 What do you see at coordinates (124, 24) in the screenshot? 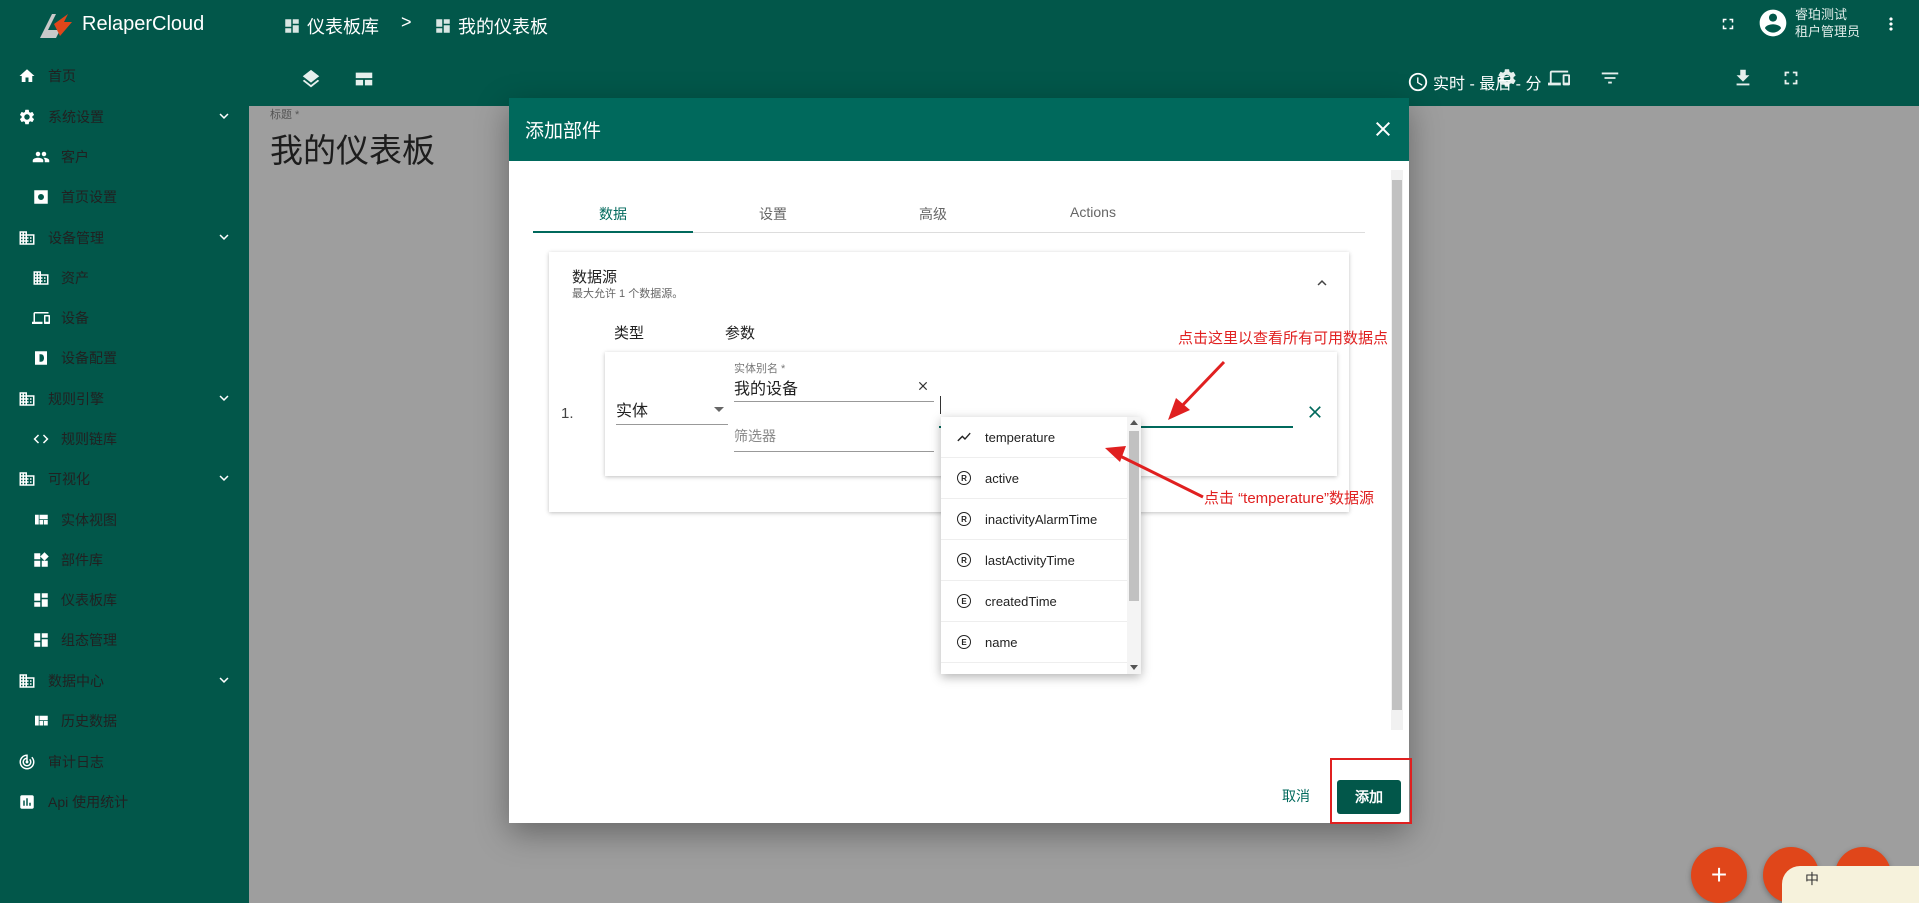
I see `app-logo: RelaperCloud` at bounding box center [124, 24].